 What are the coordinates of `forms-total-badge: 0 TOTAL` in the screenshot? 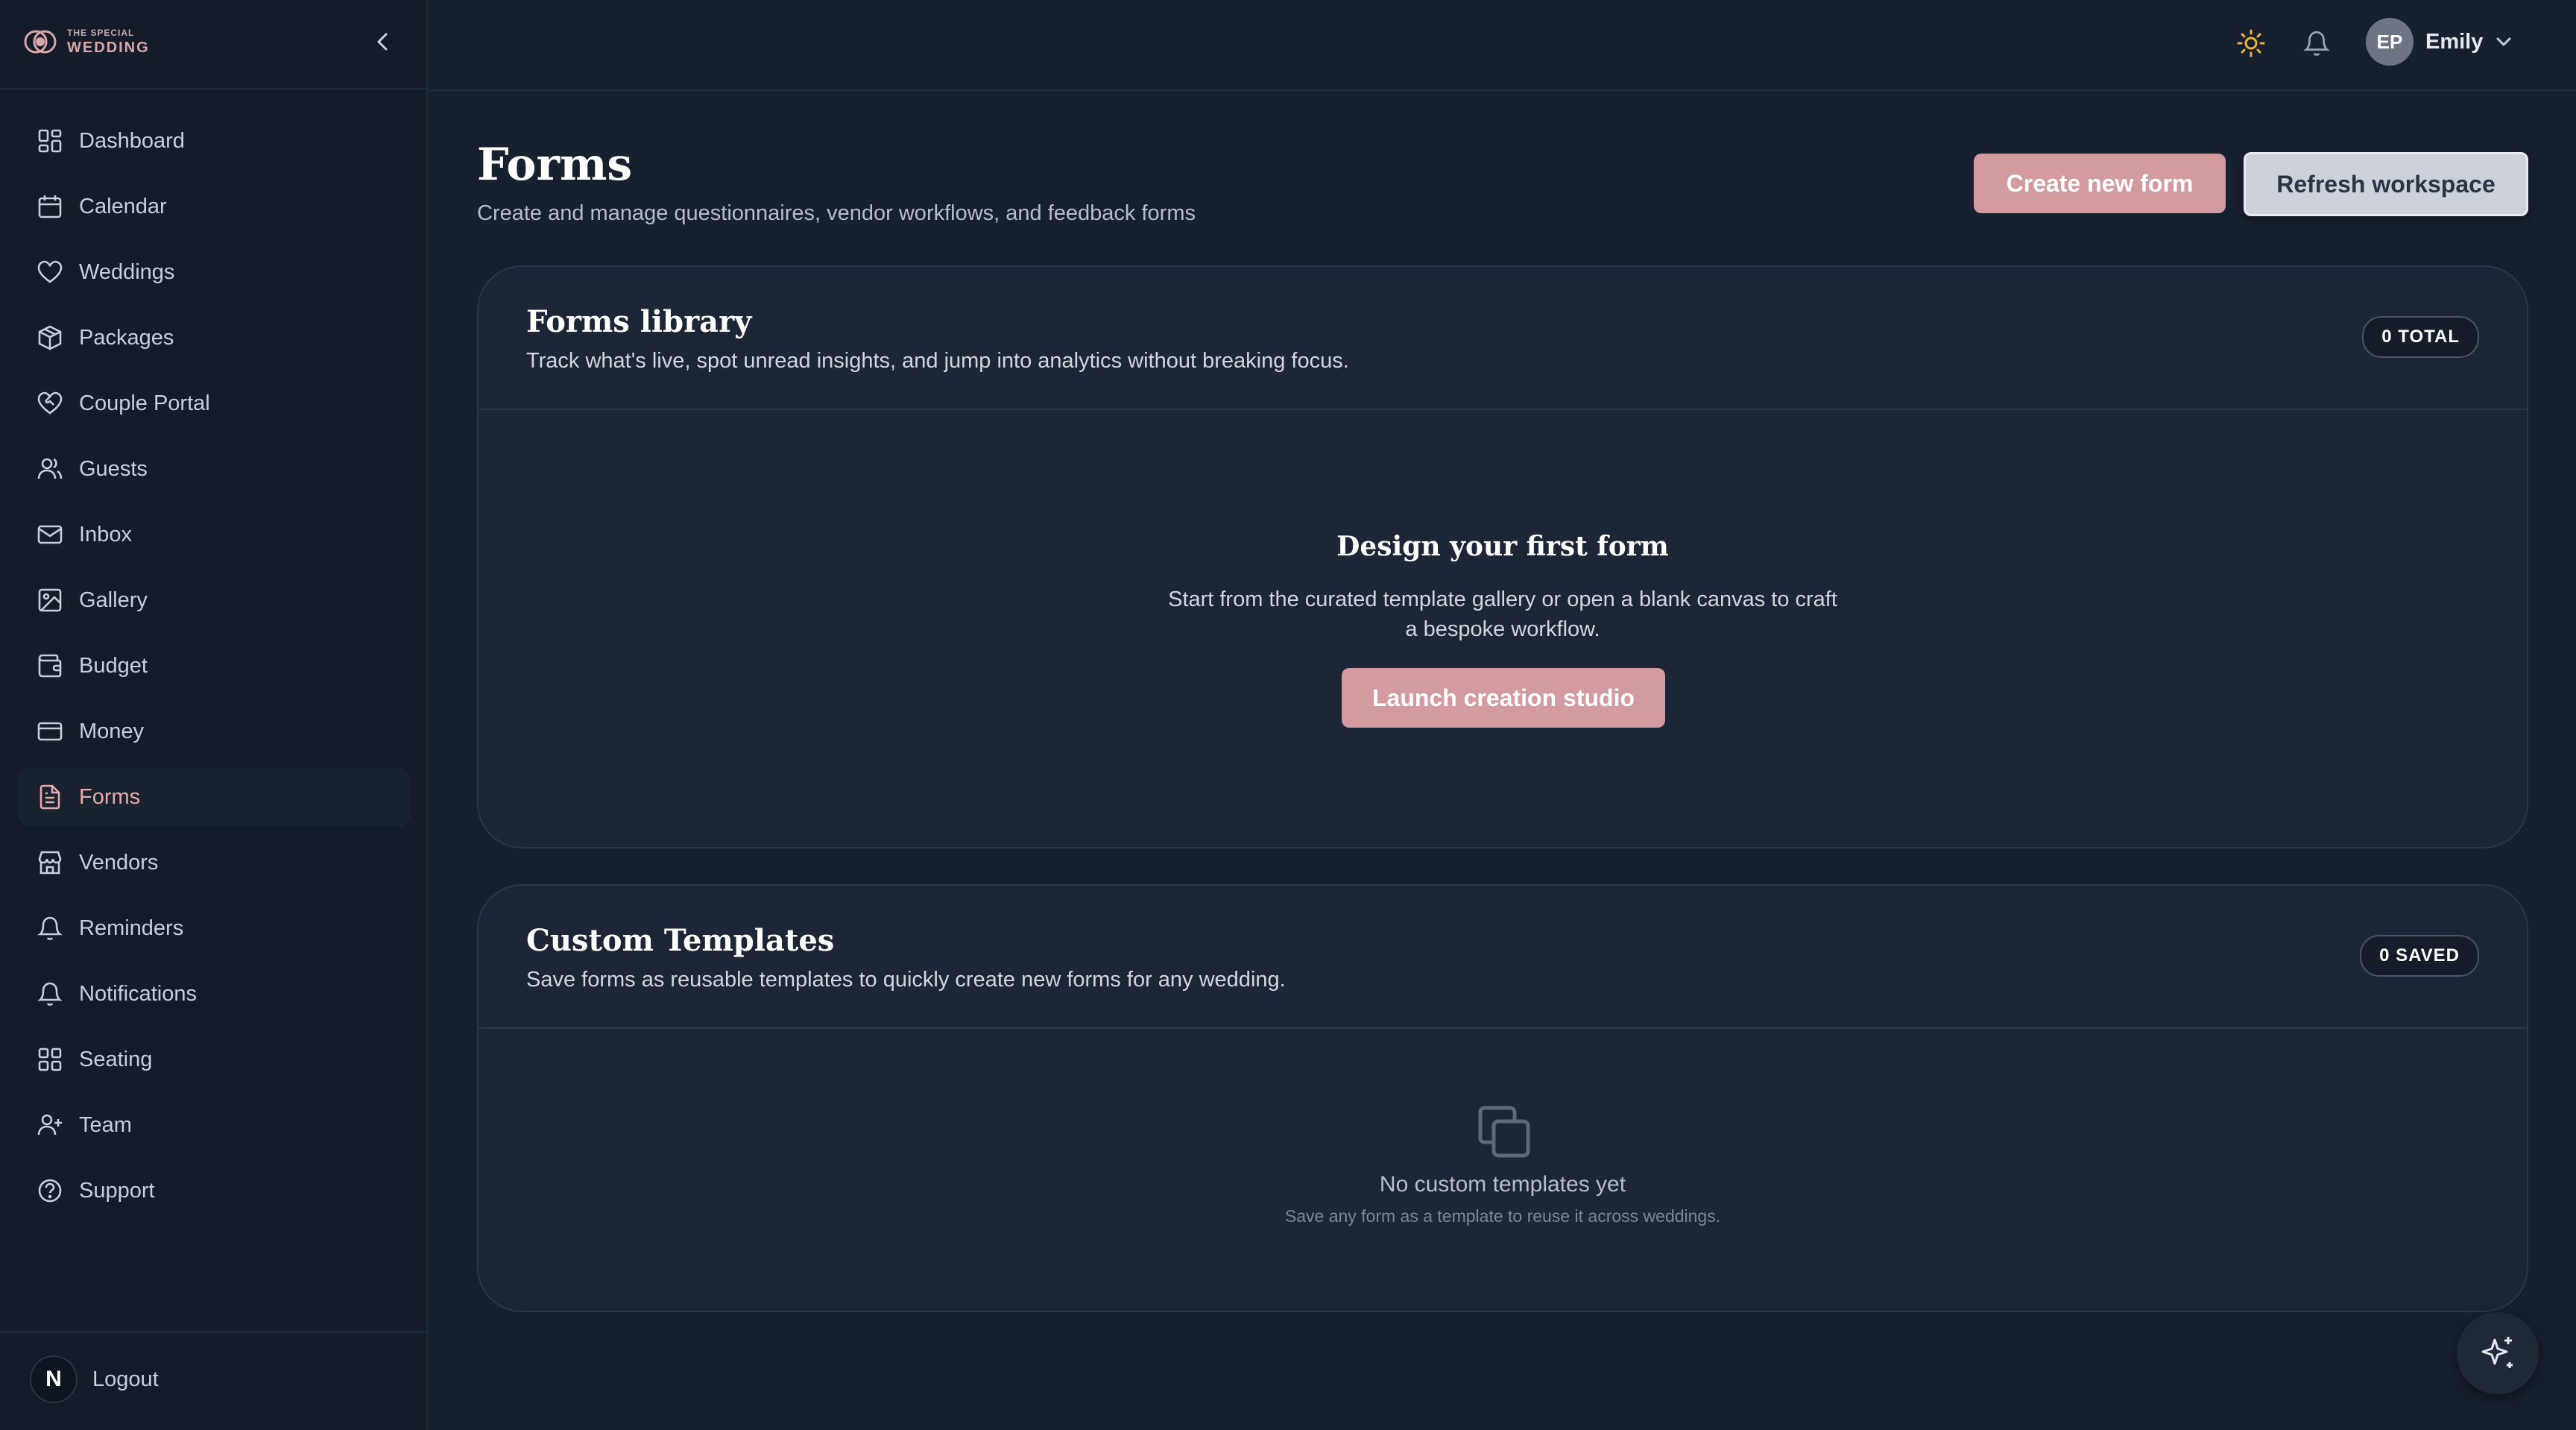 It's located at (2420, 337).